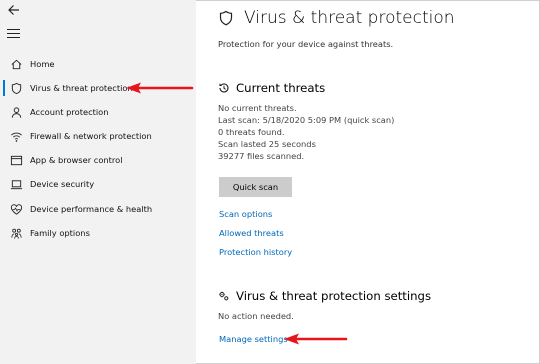 The height and width of the screenshot is (364, 540). What do you see at coordinates (160, 88) in the screenshot?
I see `annotation-arrow-sidebar` at bounding box center [160, 88].